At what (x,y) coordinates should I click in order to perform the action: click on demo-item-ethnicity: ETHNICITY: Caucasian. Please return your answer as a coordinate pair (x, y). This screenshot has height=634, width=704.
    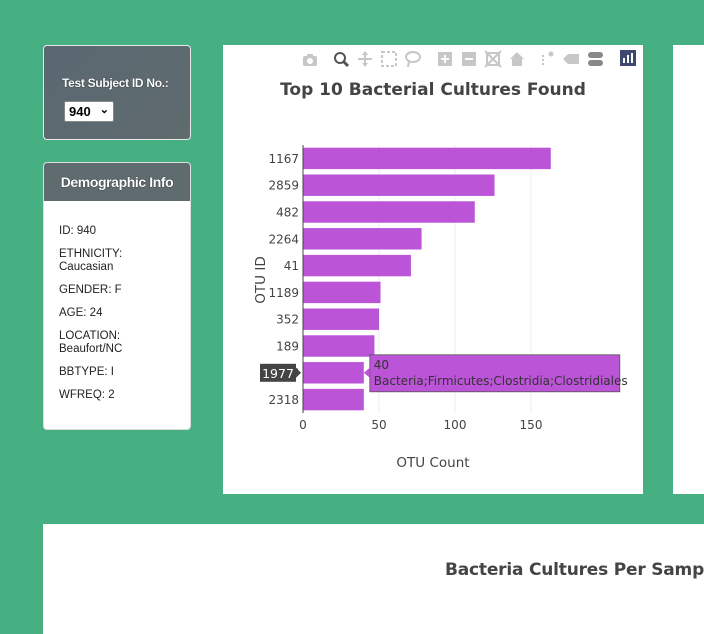
    Looking at the image, I should click on (91, 260).